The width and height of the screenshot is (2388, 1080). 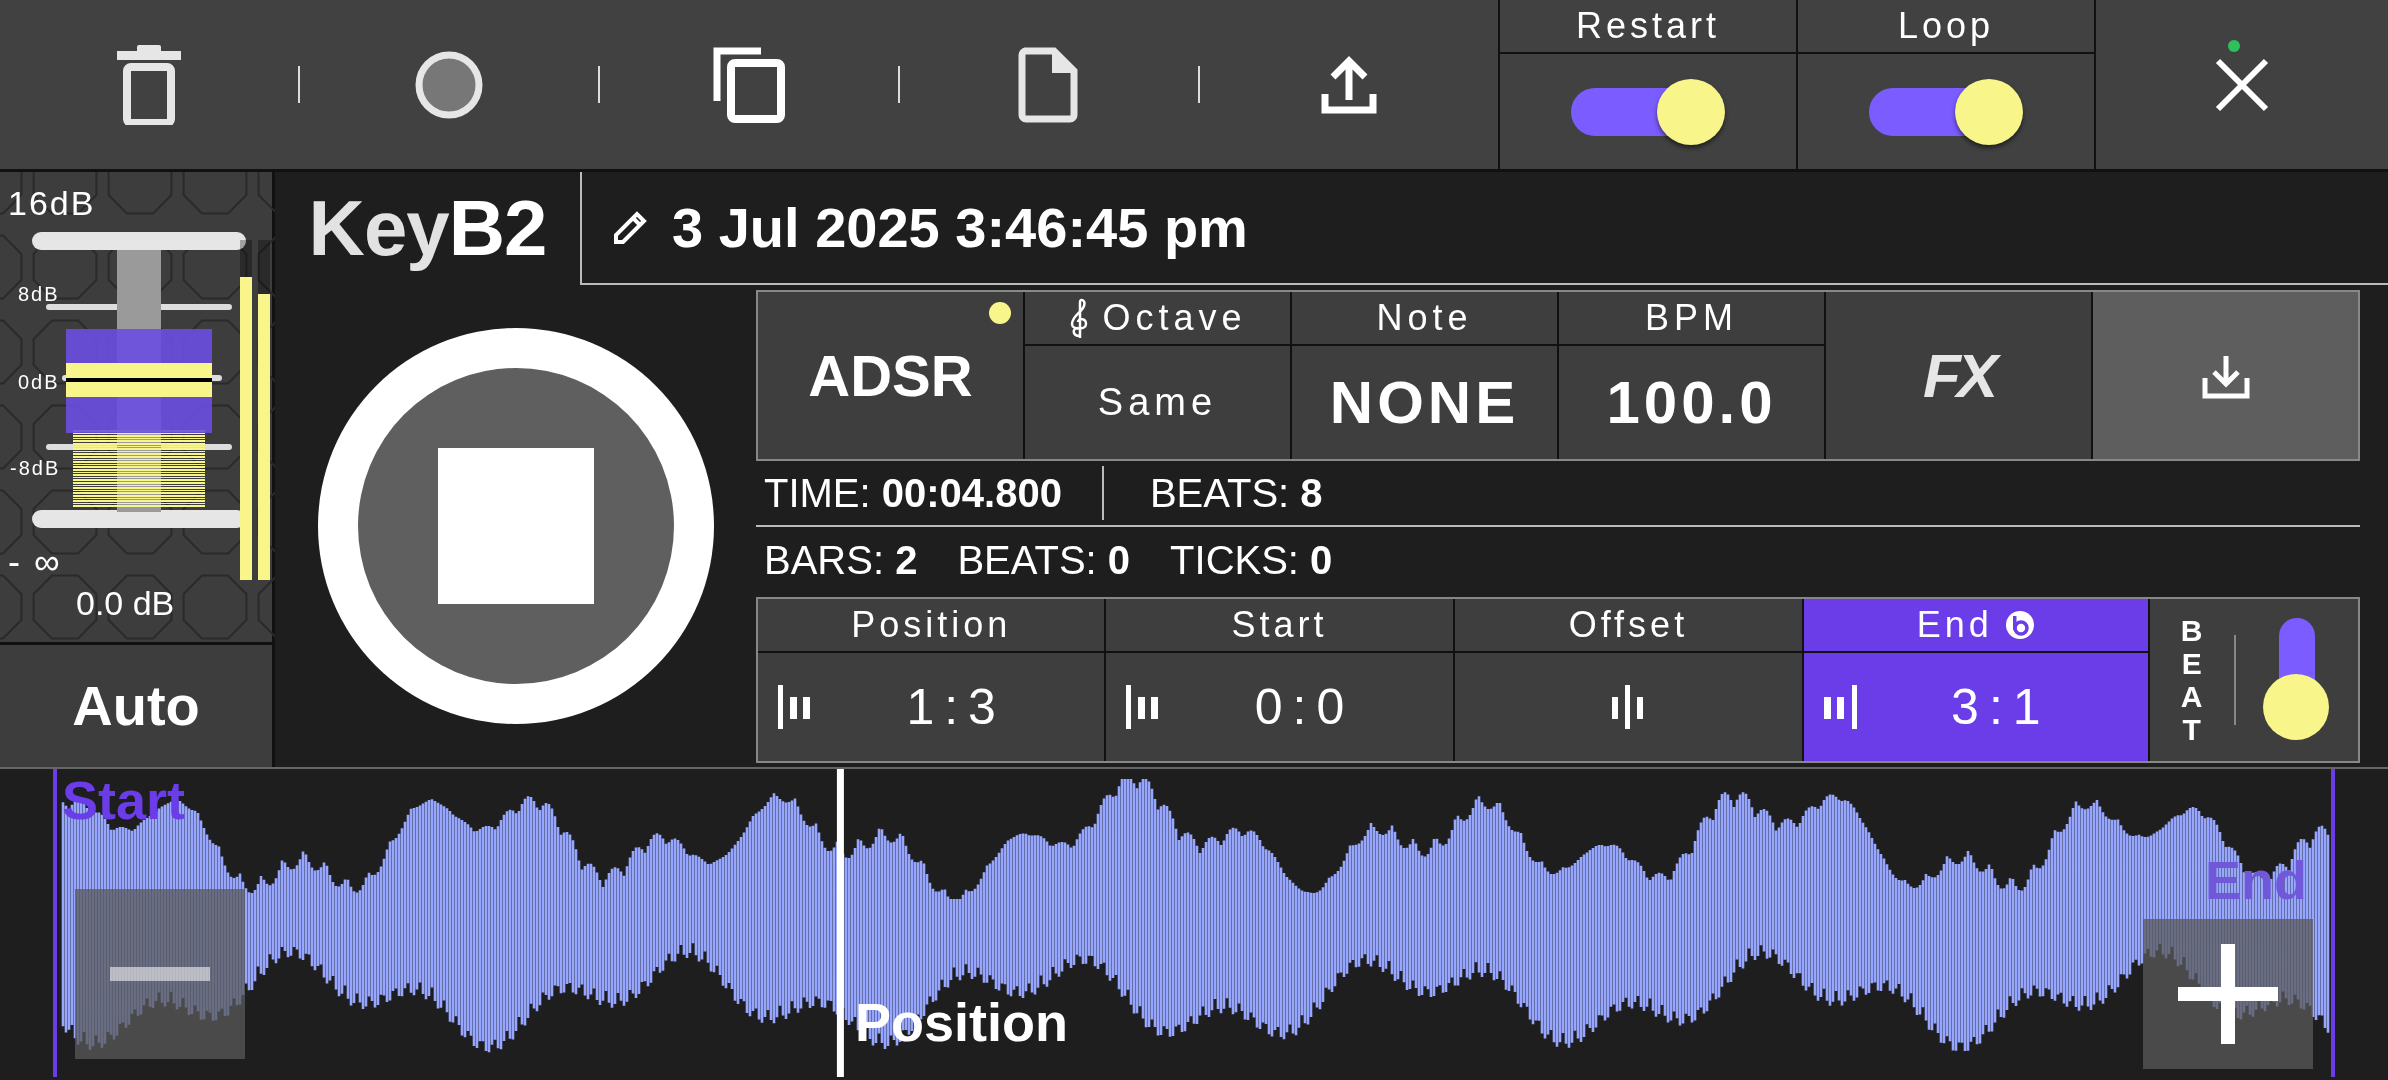 I want to click on beat-label: BEAT, so click(x=2191, y=680).